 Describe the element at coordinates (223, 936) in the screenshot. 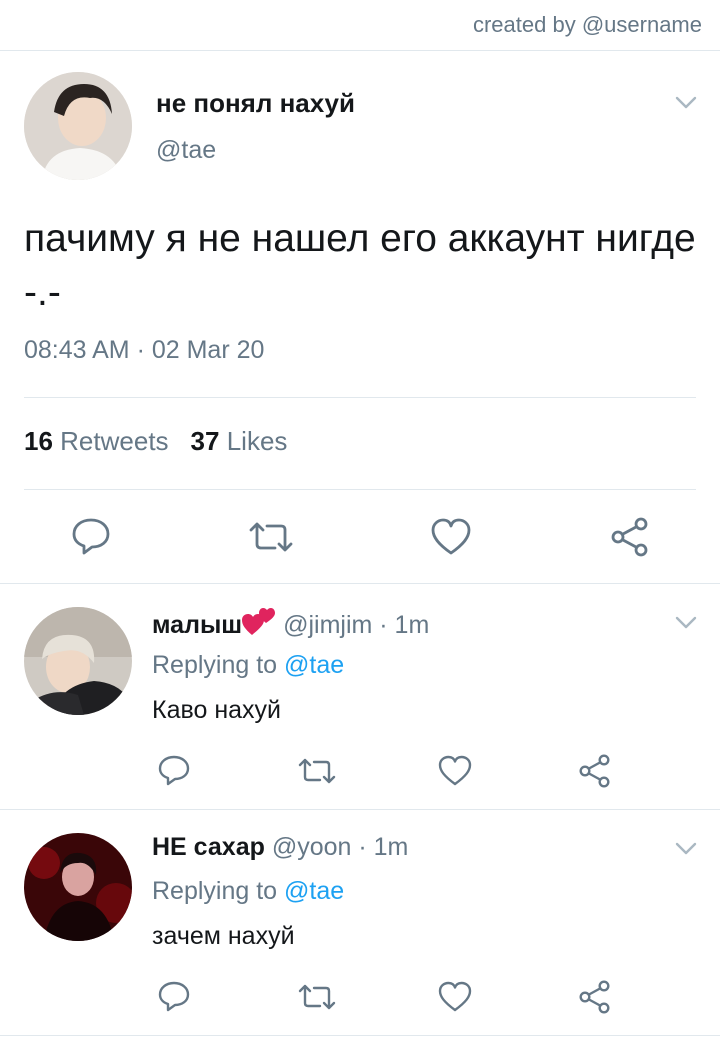

I see `reply-text: зачем нахуй` at that location.